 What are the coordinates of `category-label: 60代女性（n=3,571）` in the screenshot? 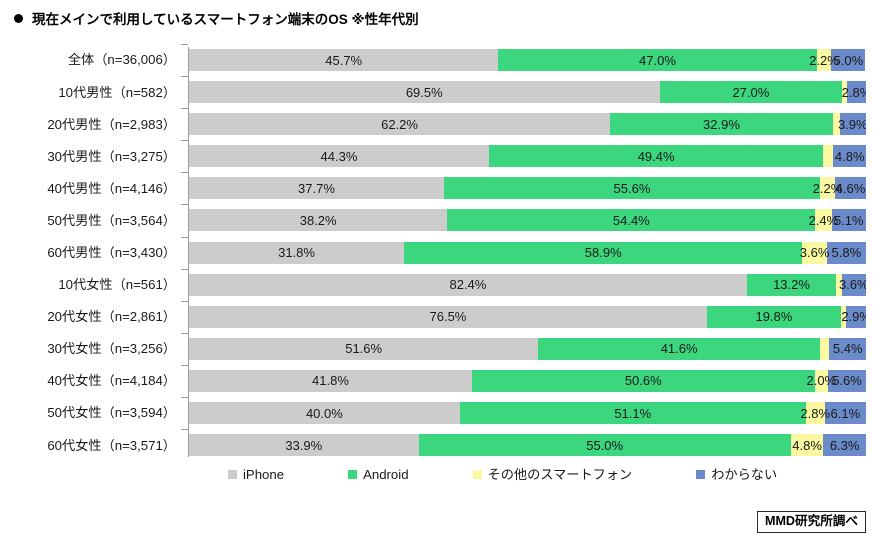 It's located at (111, 445).